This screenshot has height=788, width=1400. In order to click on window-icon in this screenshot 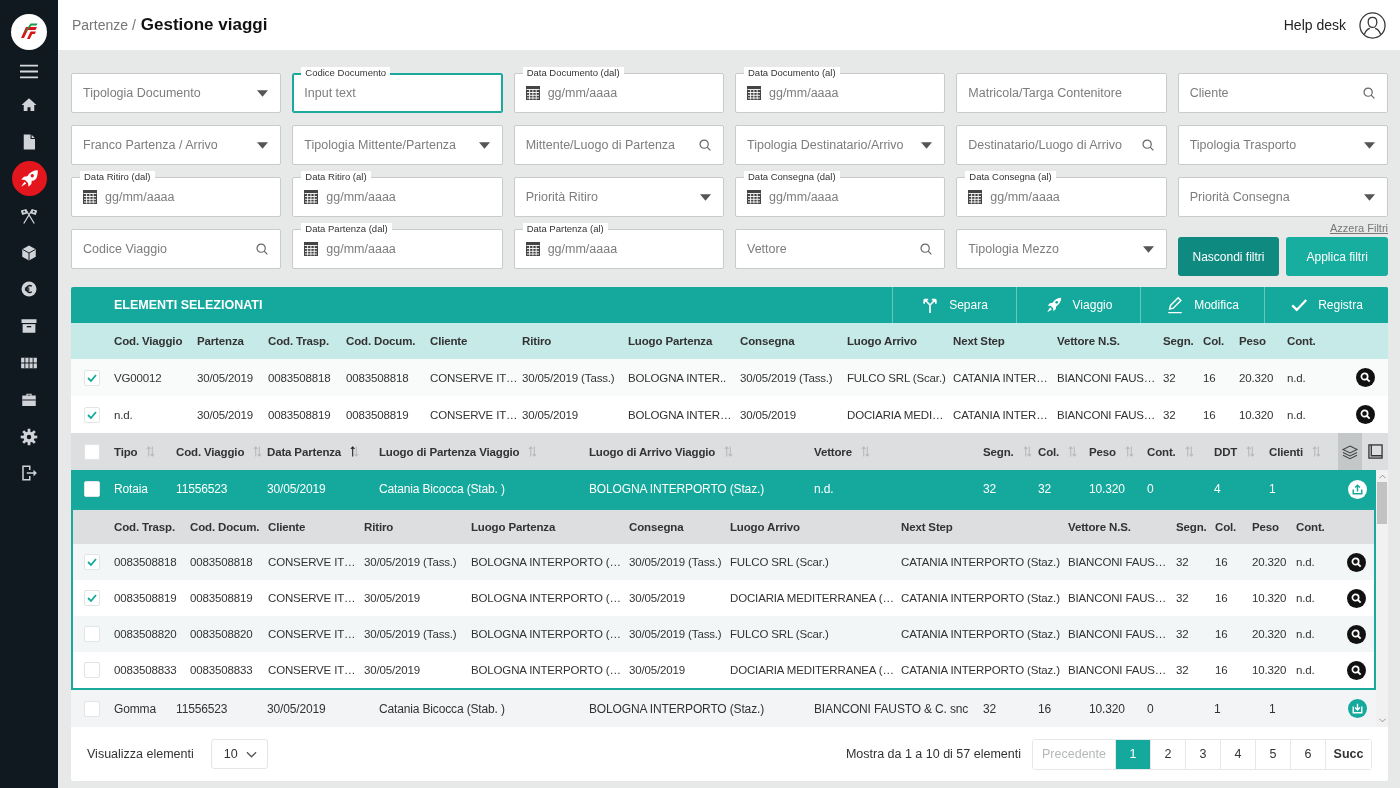, I will do `click(1375, 451)`.